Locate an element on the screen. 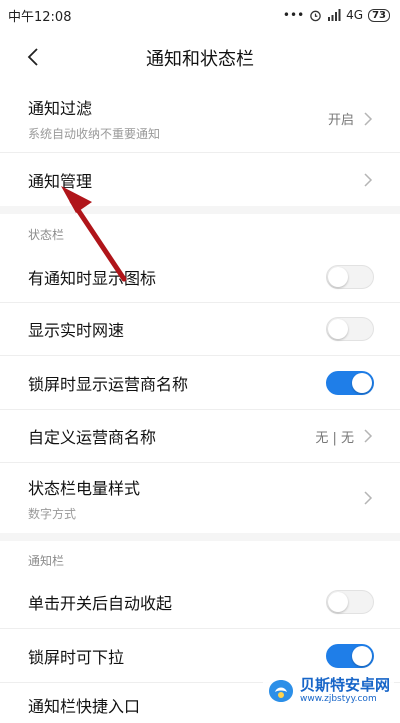 This screenshot has width=400, height=723. row-label: 自定义运营商名称 is located at coordinates (92, 437).